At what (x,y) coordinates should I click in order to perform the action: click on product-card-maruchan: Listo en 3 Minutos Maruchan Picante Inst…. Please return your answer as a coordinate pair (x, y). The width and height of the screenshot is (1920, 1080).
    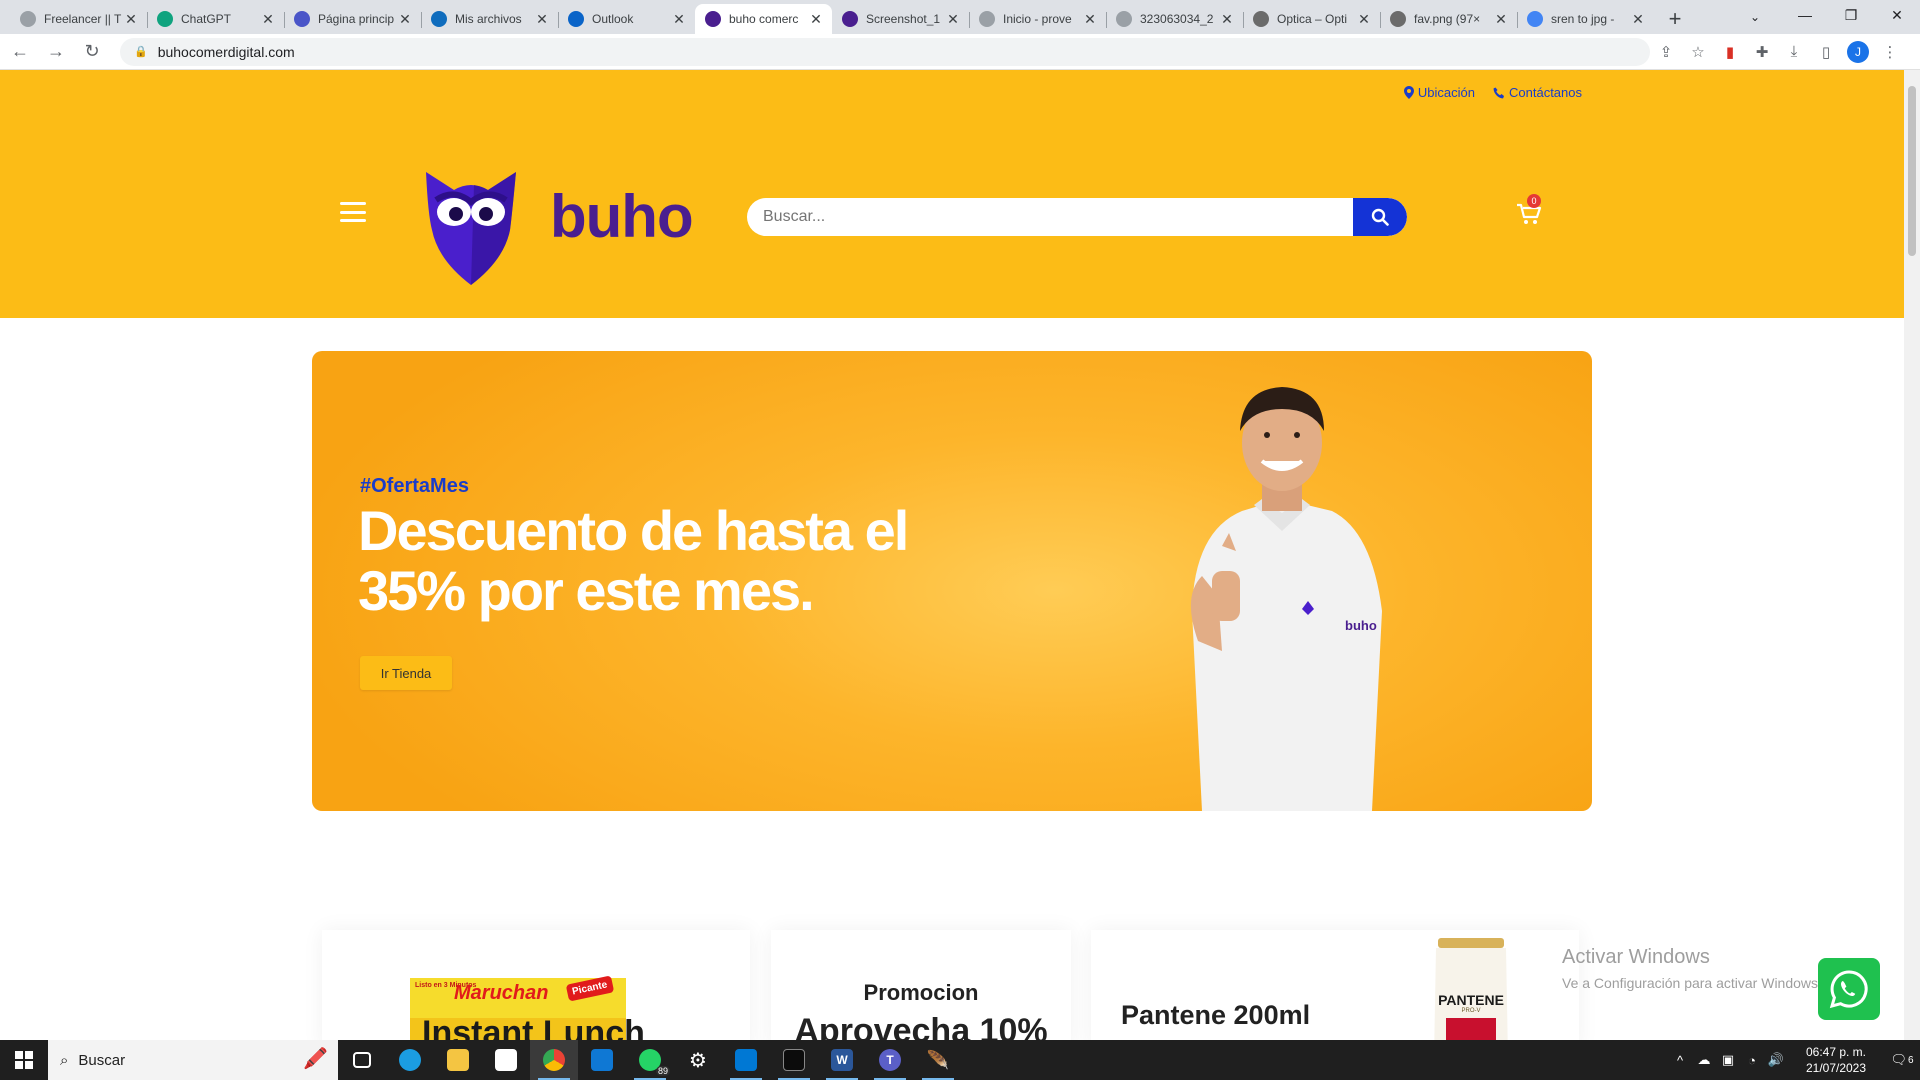
    Looking at the image, I should click on (536, 985).